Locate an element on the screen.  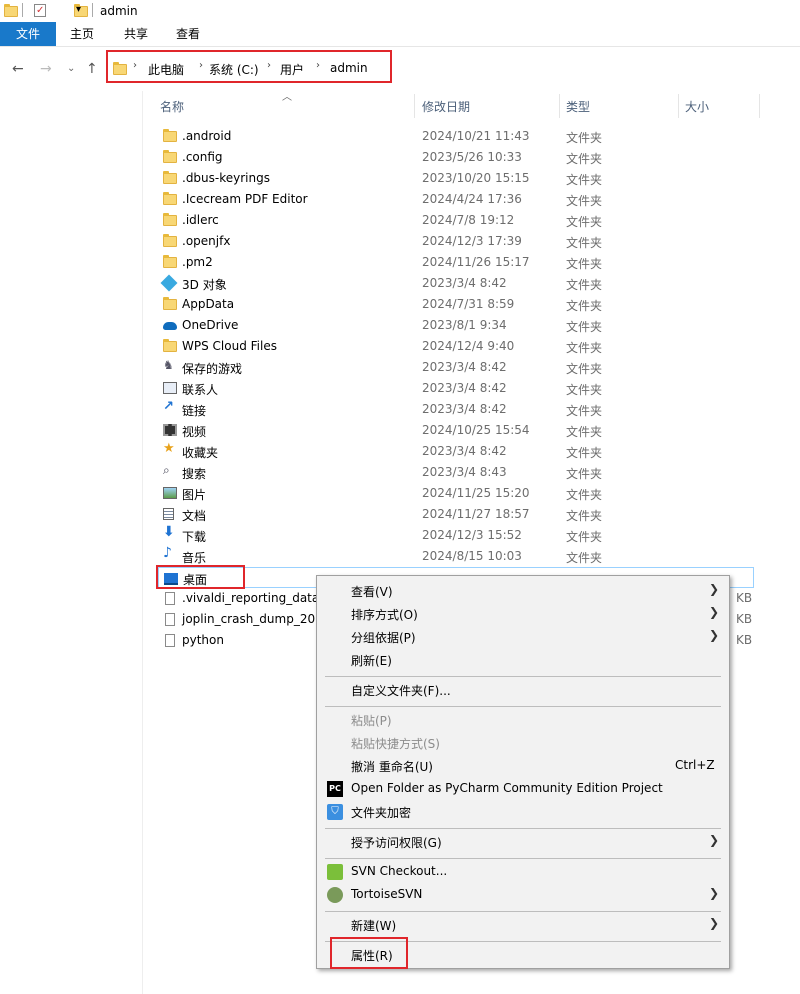
file-date: 2024/10/21 11:43 is located at coordinates (476, 136).